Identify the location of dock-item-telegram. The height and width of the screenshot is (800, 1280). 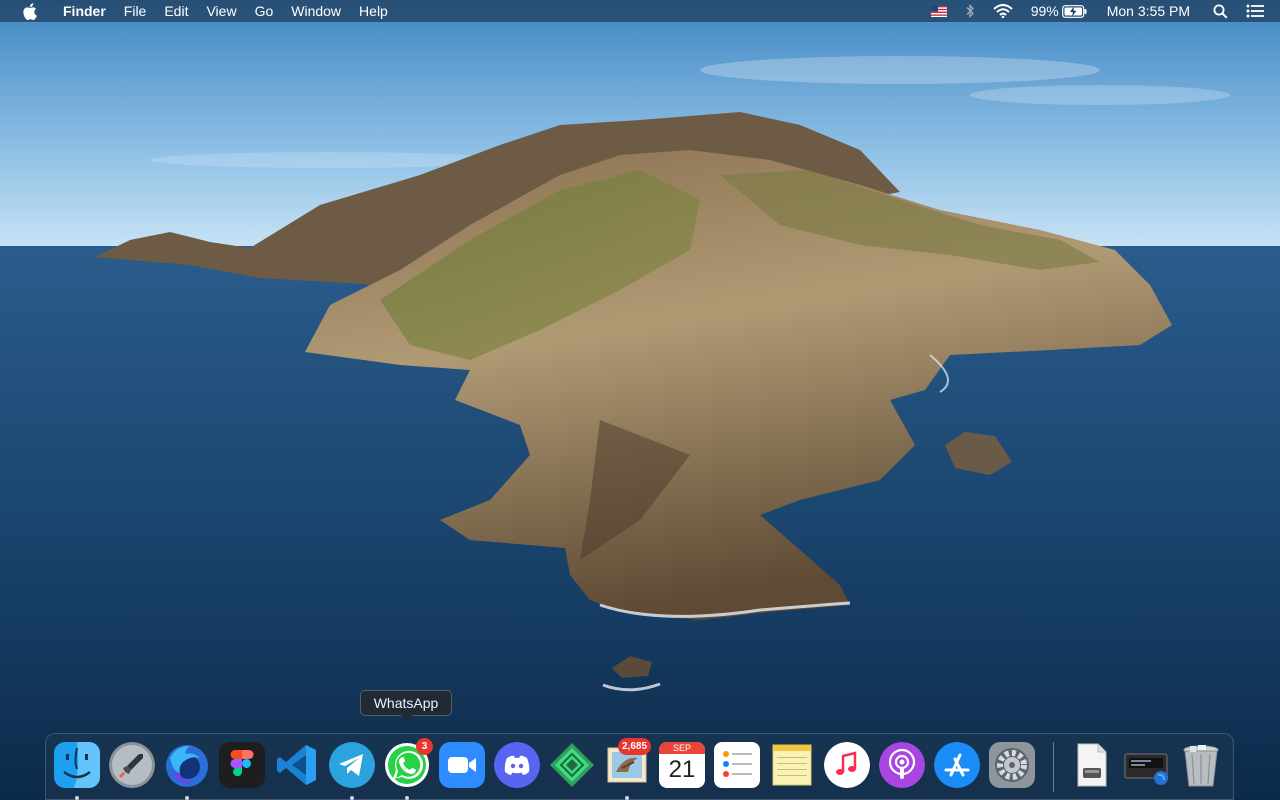
(352, 771).